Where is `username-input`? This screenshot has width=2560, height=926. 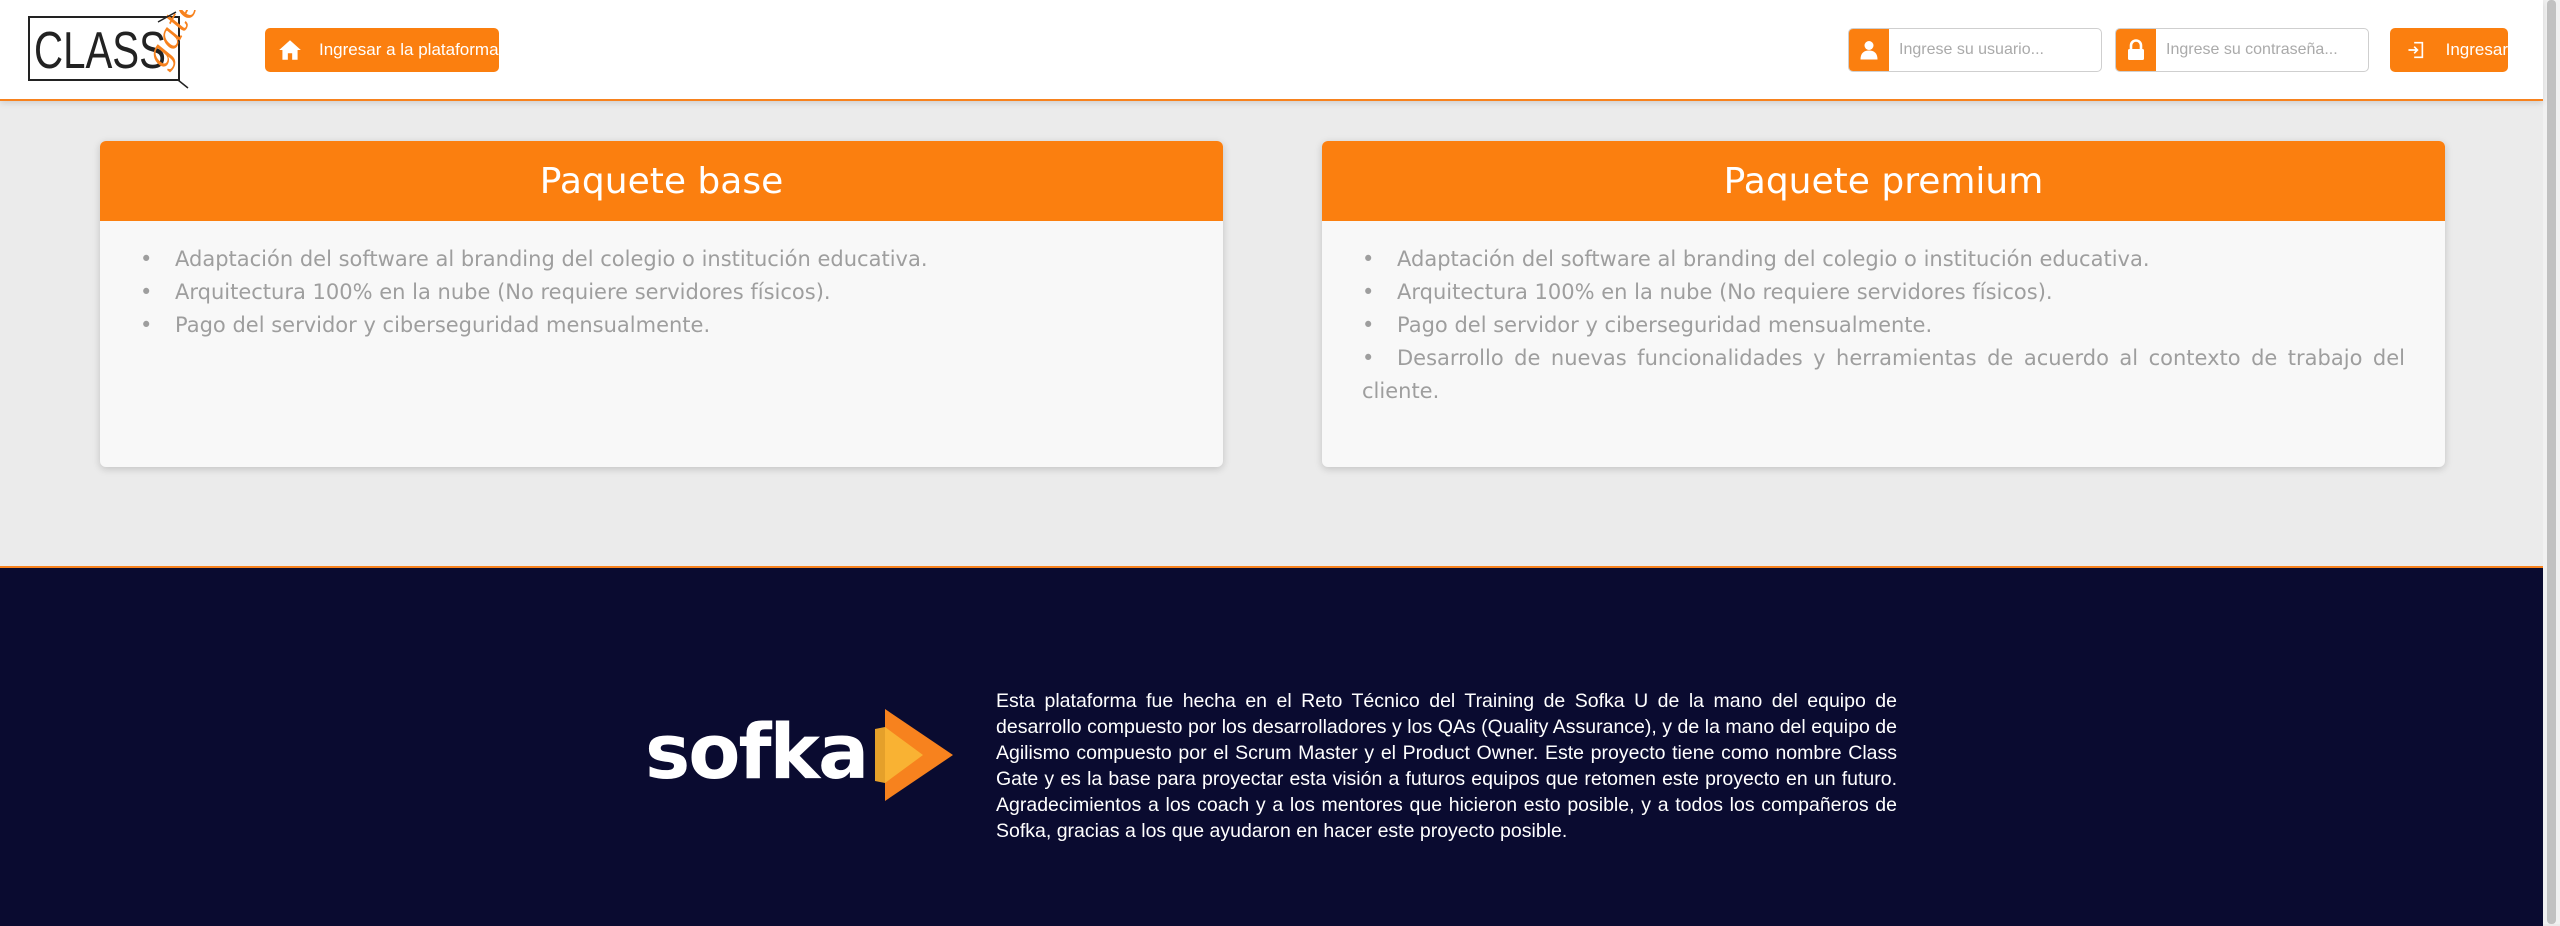
username-input is located at coordinates (1995, 50).